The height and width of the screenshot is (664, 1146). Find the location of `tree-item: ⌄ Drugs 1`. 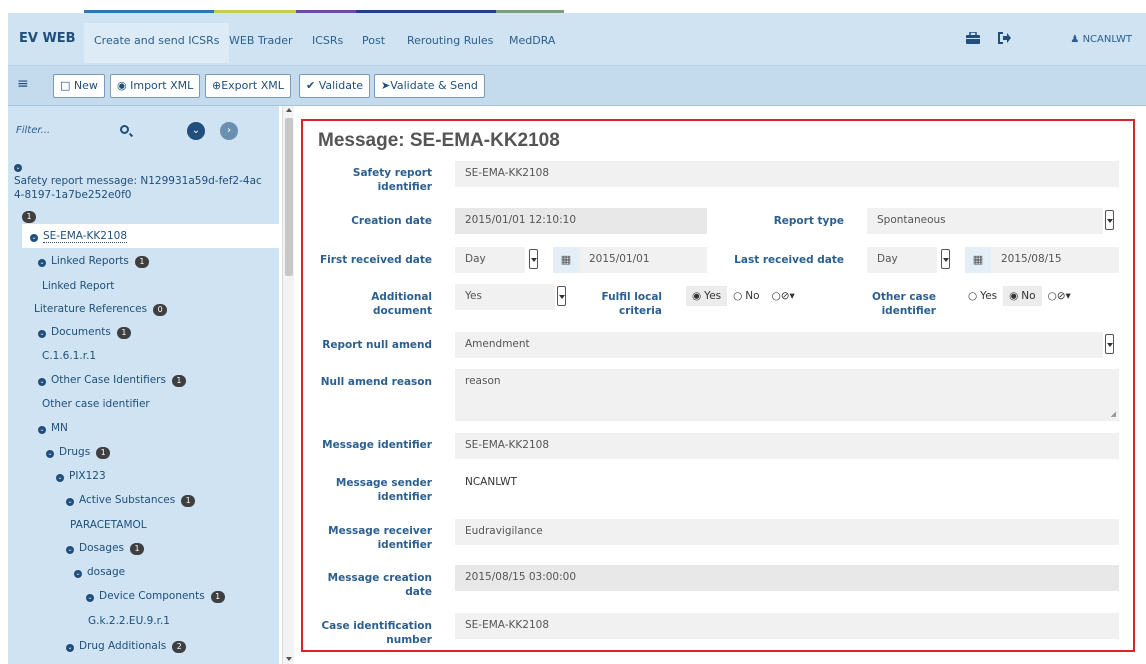

tree-item: ⌄ Drugs 1 is located at coordinates (78, 452).